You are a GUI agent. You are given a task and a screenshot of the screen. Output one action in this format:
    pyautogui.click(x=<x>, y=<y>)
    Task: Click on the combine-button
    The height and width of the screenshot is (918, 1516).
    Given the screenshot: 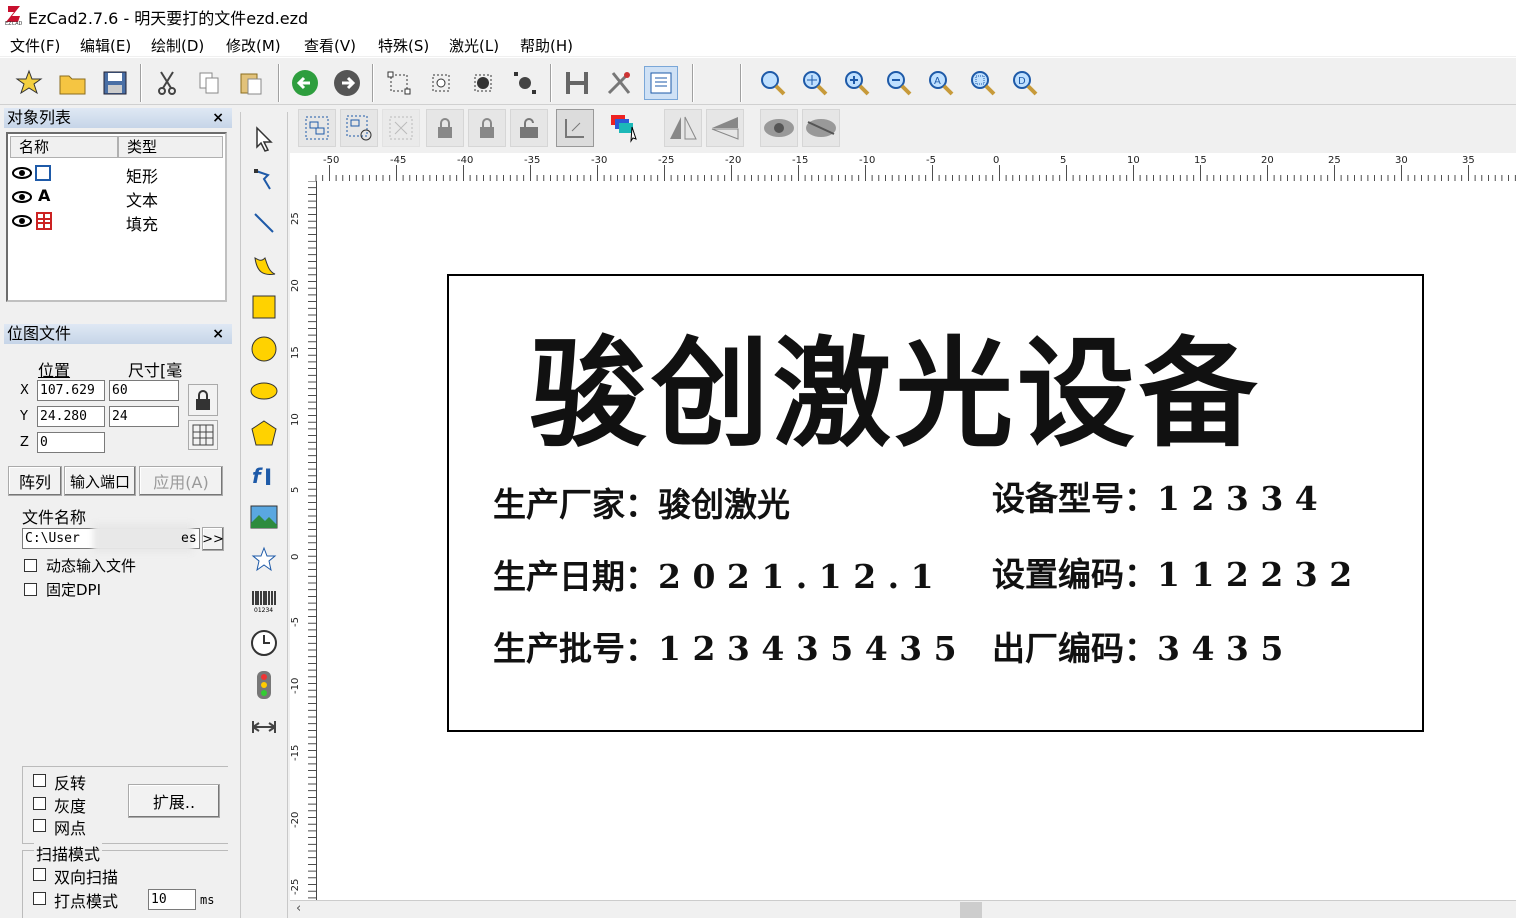 What is the action you would take?
    pyautogui.click(x=401, y=128)
    